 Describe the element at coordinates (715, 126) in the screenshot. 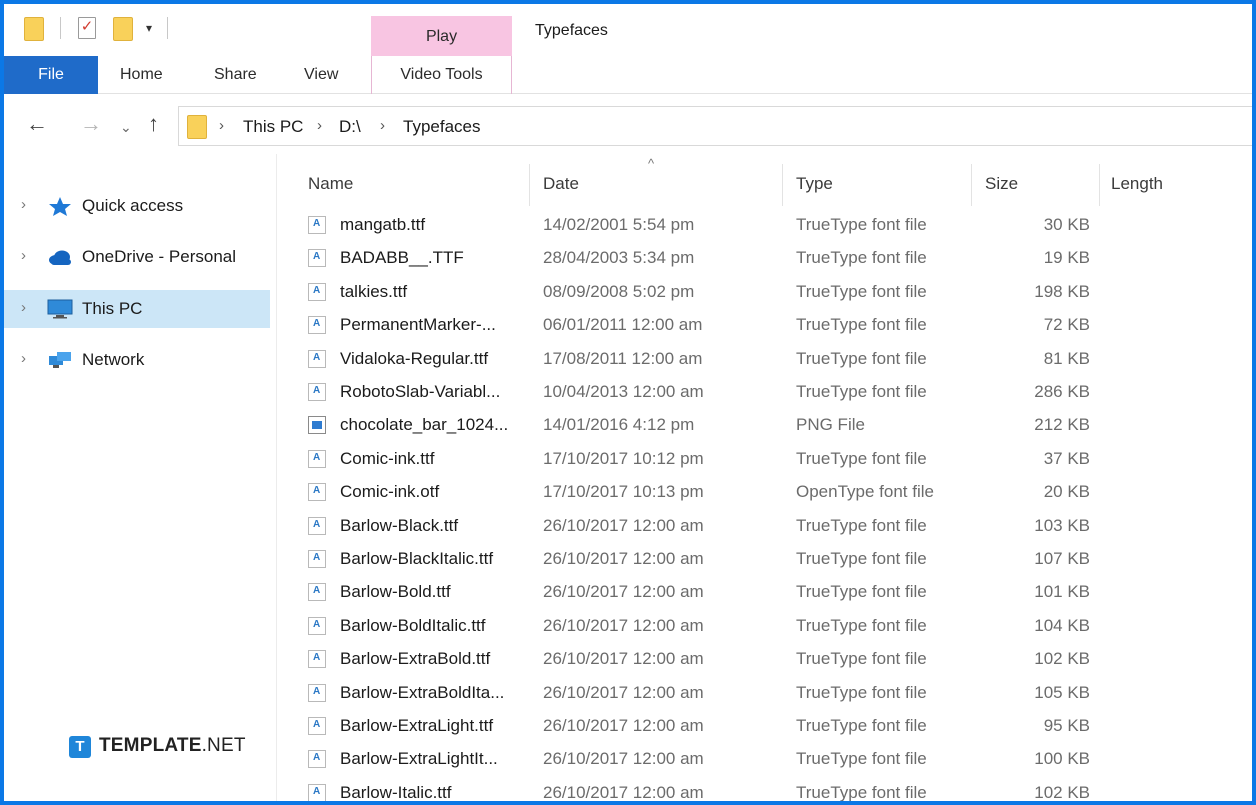

I see `address-bar: › This PC › D:\ › Typefaces` at that location.